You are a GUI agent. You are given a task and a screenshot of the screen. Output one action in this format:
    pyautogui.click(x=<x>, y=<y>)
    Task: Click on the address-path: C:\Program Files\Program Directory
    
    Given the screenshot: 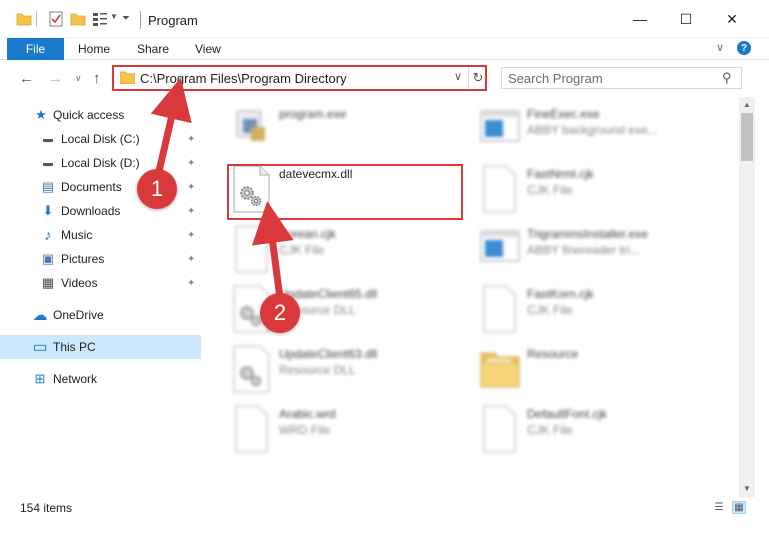 What is the action you would take?
    pyautogui.click(x=243, y=78)
    